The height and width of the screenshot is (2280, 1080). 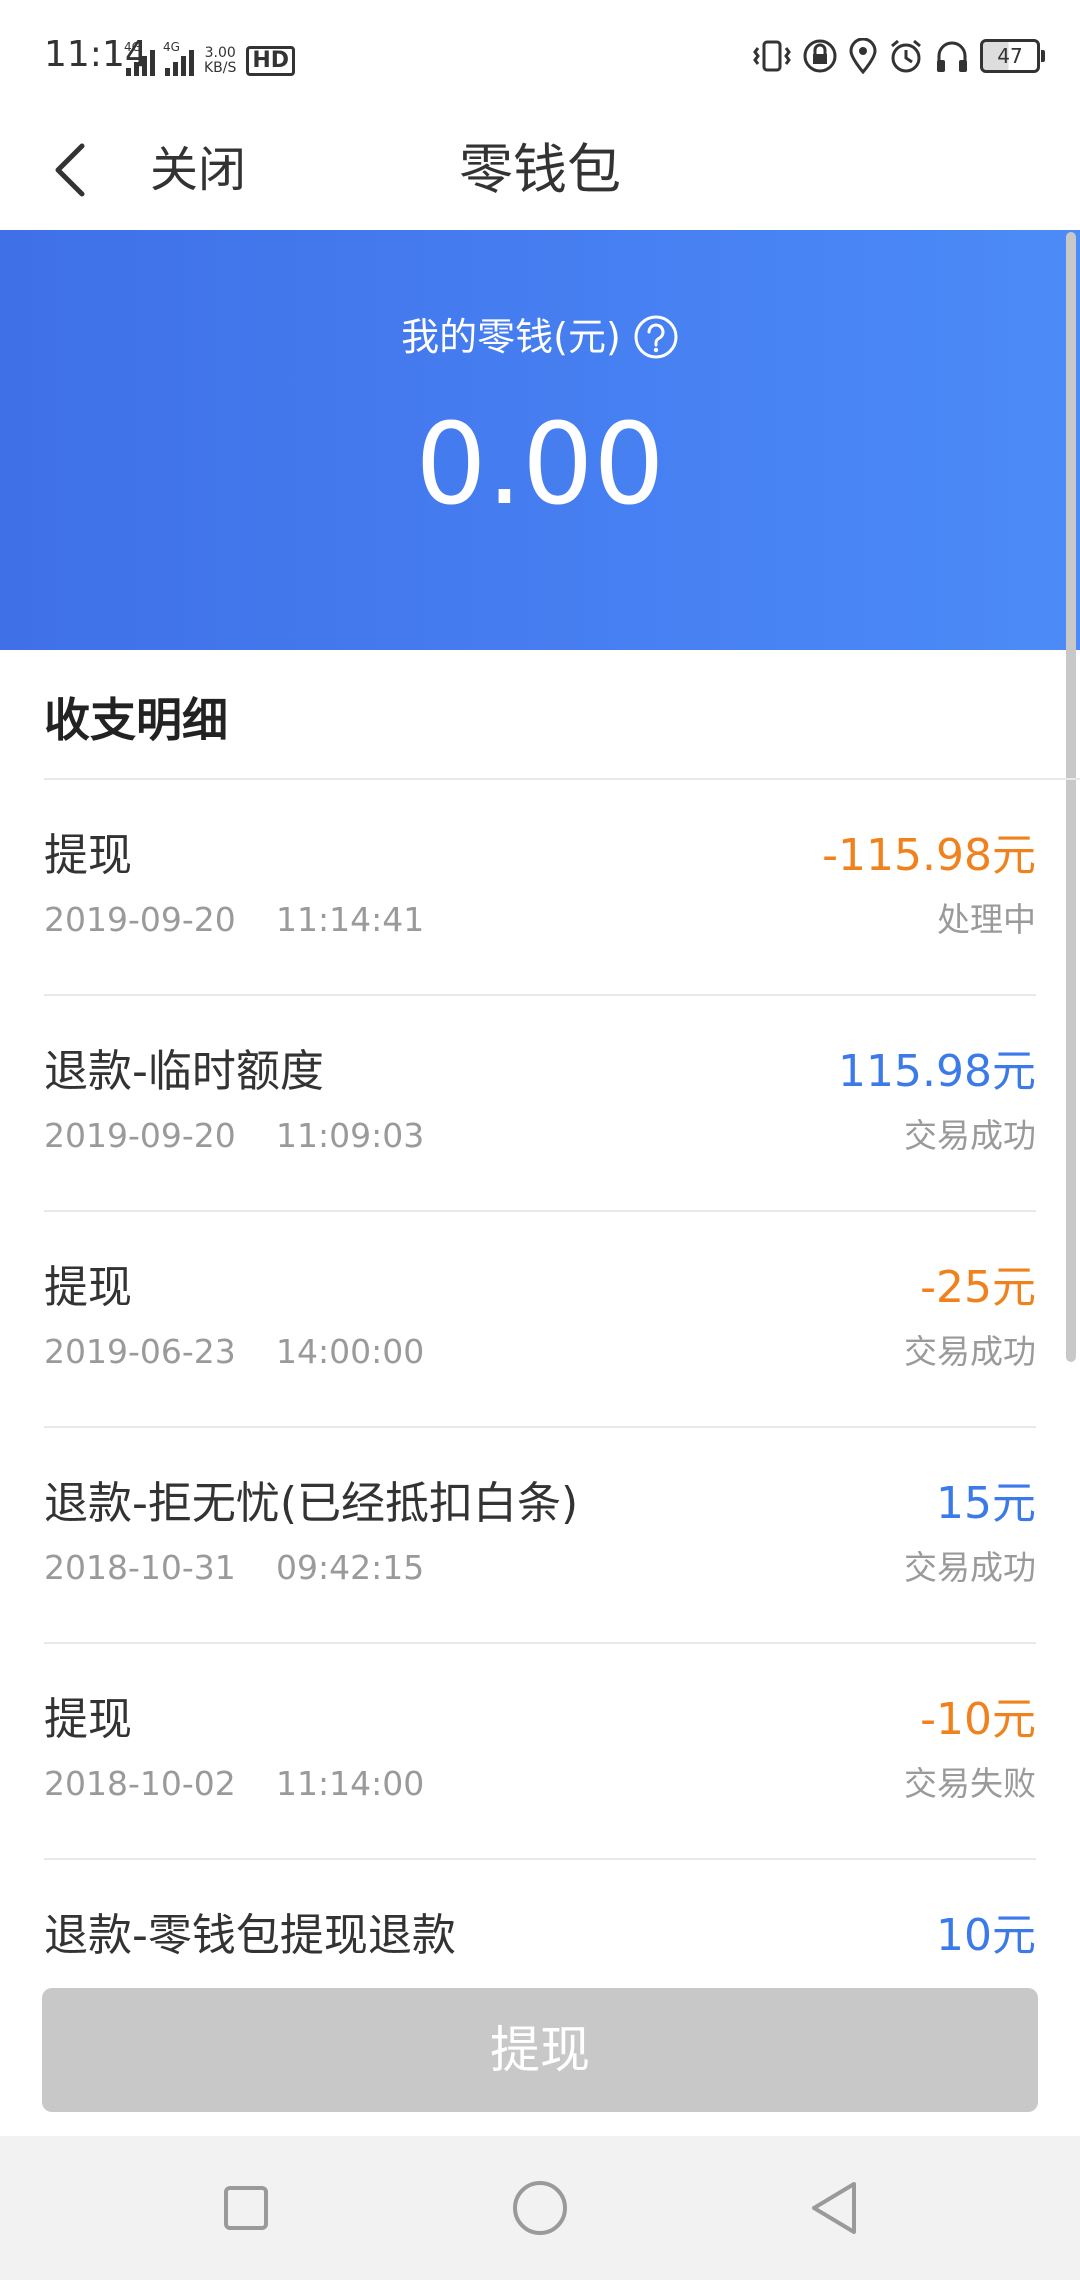 I want to click on balance-amount: 0.00, so click(x=540, y=465).